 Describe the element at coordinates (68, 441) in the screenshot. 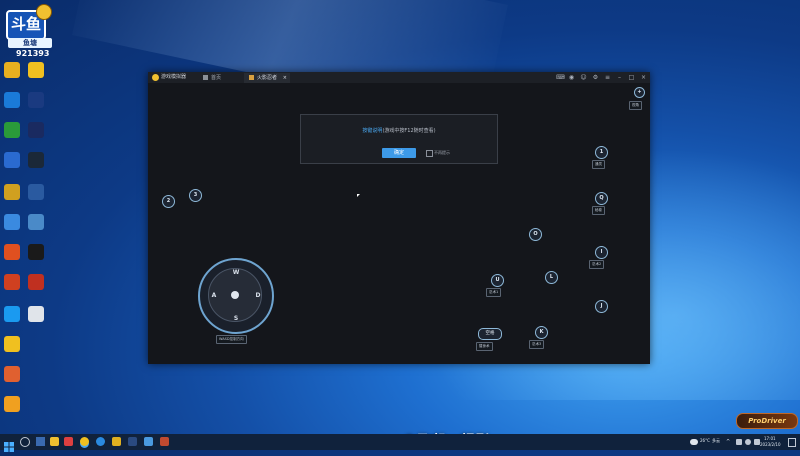

I see `app-icon` at that location.